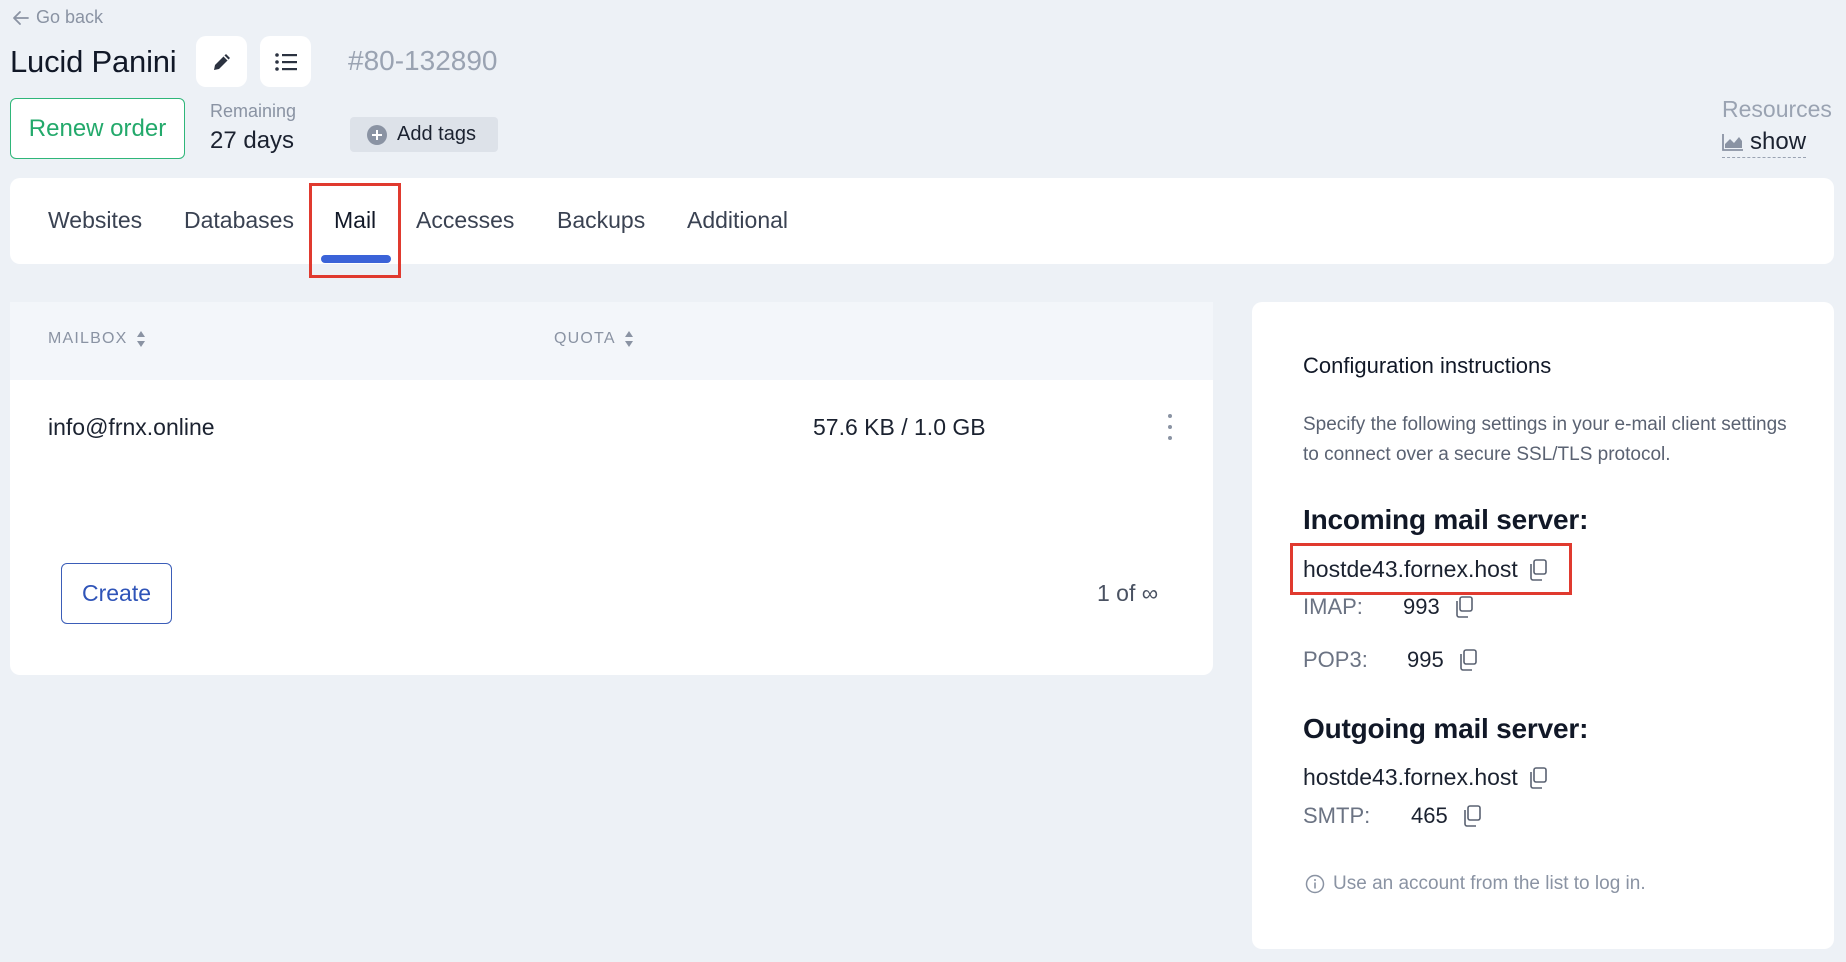 Image resolution: width=1846 pixels, height=962 pixels. I want to click on outgoing-heading: Outgoing mail server:, so click(1446, 728).